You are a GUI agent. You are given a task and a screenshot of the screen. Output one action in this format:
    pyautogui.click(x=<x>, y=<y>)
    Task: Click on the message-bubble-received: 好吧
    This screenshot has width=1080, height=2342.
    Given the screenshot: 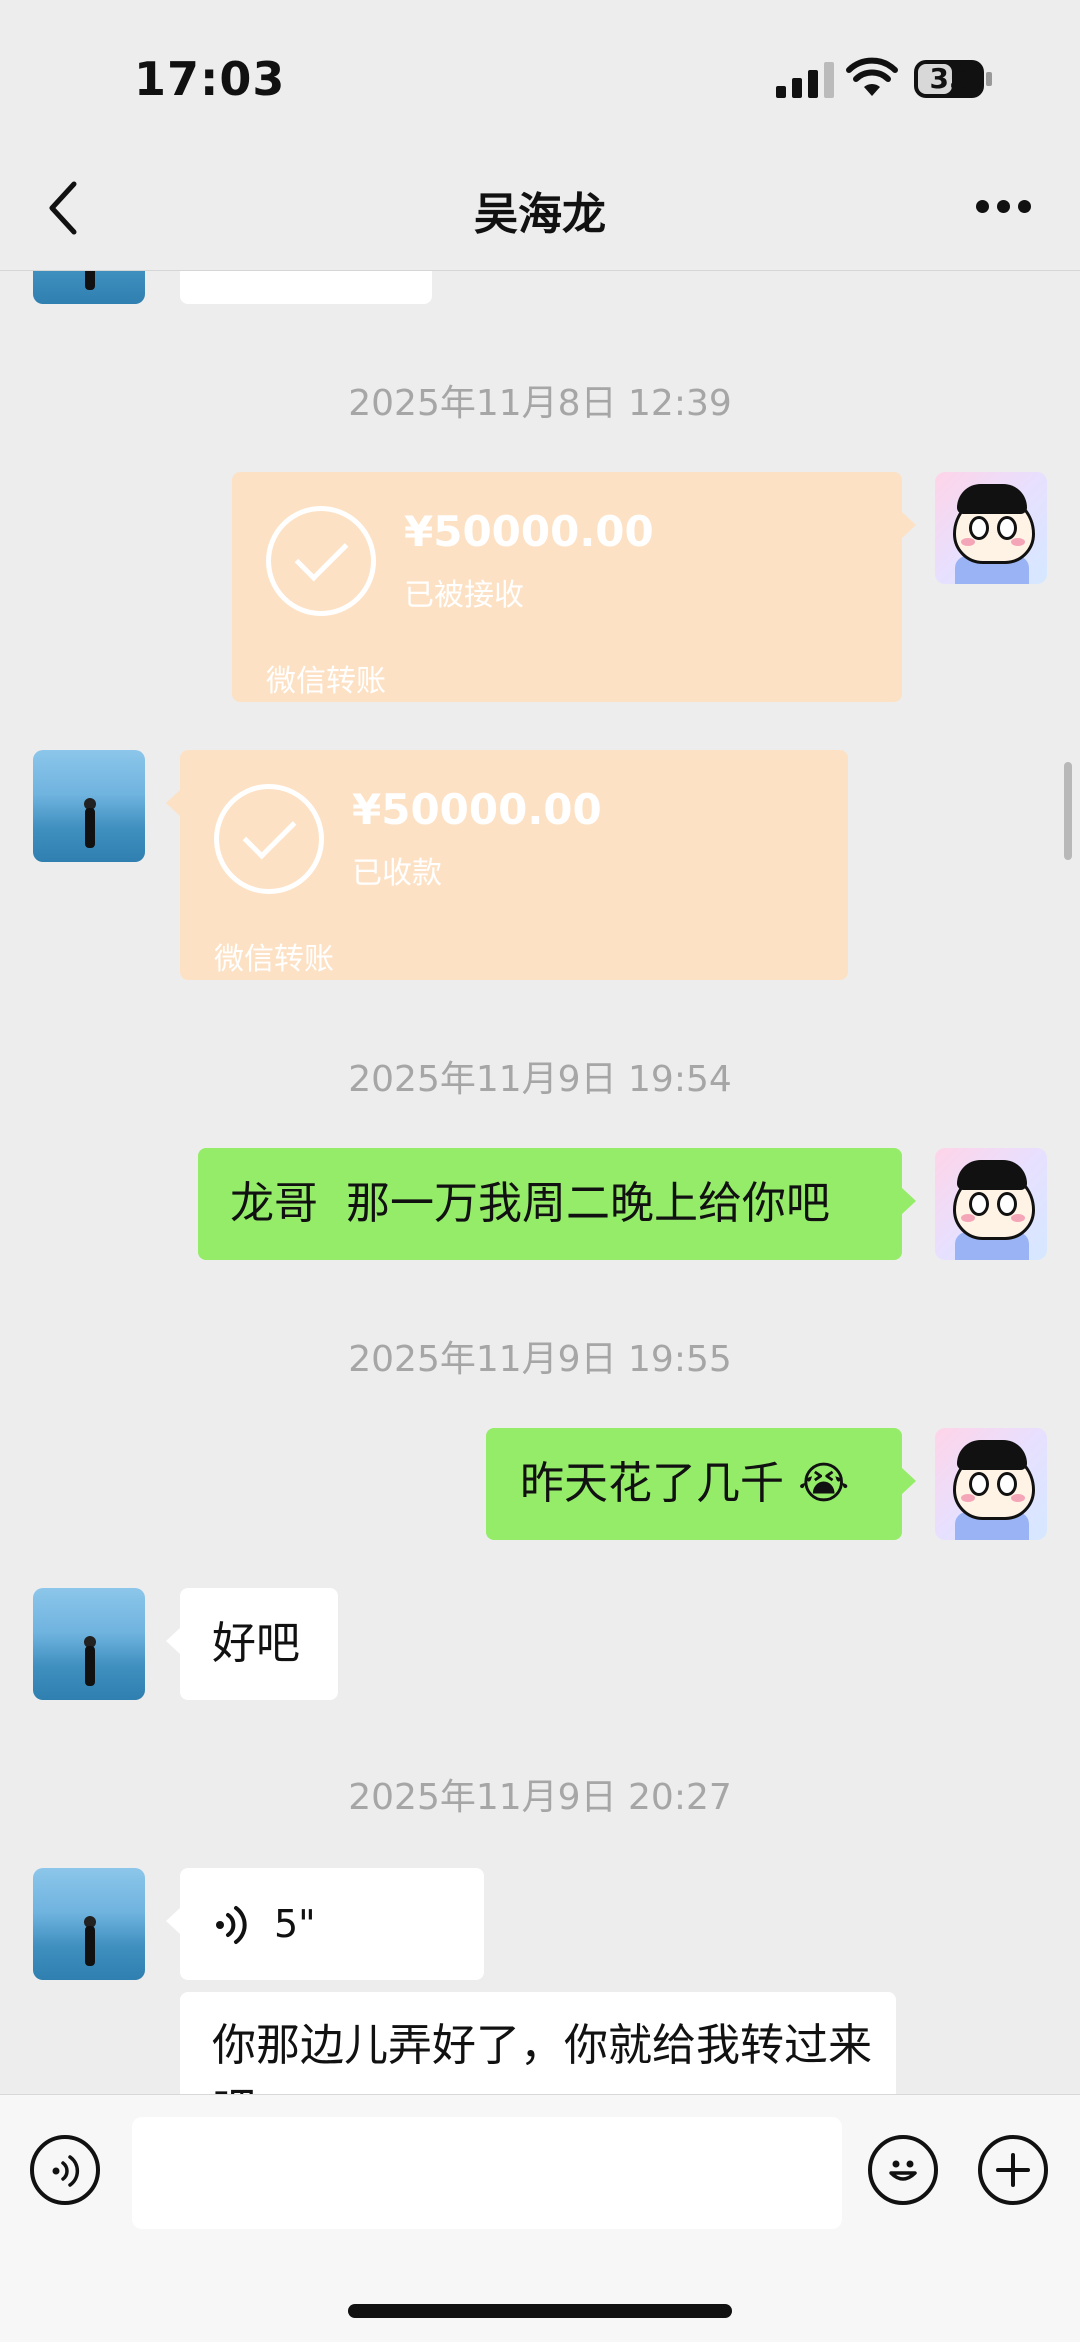 What is the action you would take?
    pyautogui.click(x=252, y=1644)
    